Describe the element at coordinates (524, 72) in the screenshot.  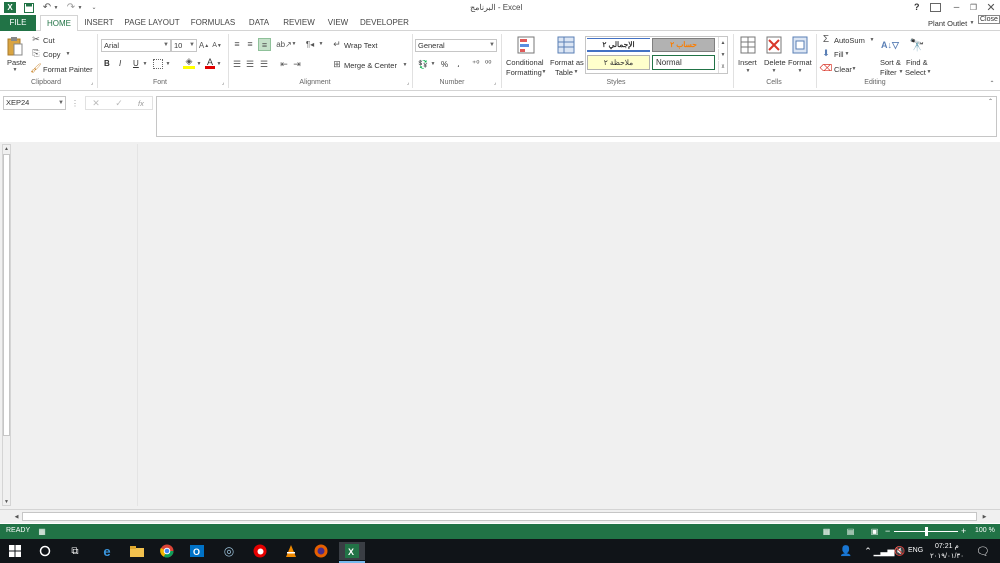
I see `conditional-formatting-label-2: Formatting` at that location.